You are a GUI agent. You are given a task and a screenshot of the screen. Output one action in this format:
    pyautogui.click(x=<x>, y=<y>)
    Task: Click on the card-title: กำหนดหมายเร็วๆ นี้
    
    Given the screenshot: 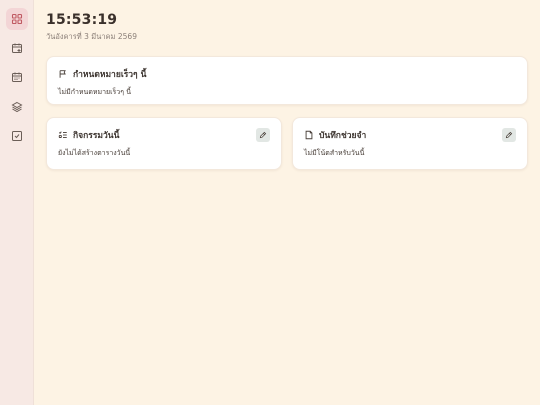 What is the action you would take?
    pyautogui.click(x=110, y=75)
    